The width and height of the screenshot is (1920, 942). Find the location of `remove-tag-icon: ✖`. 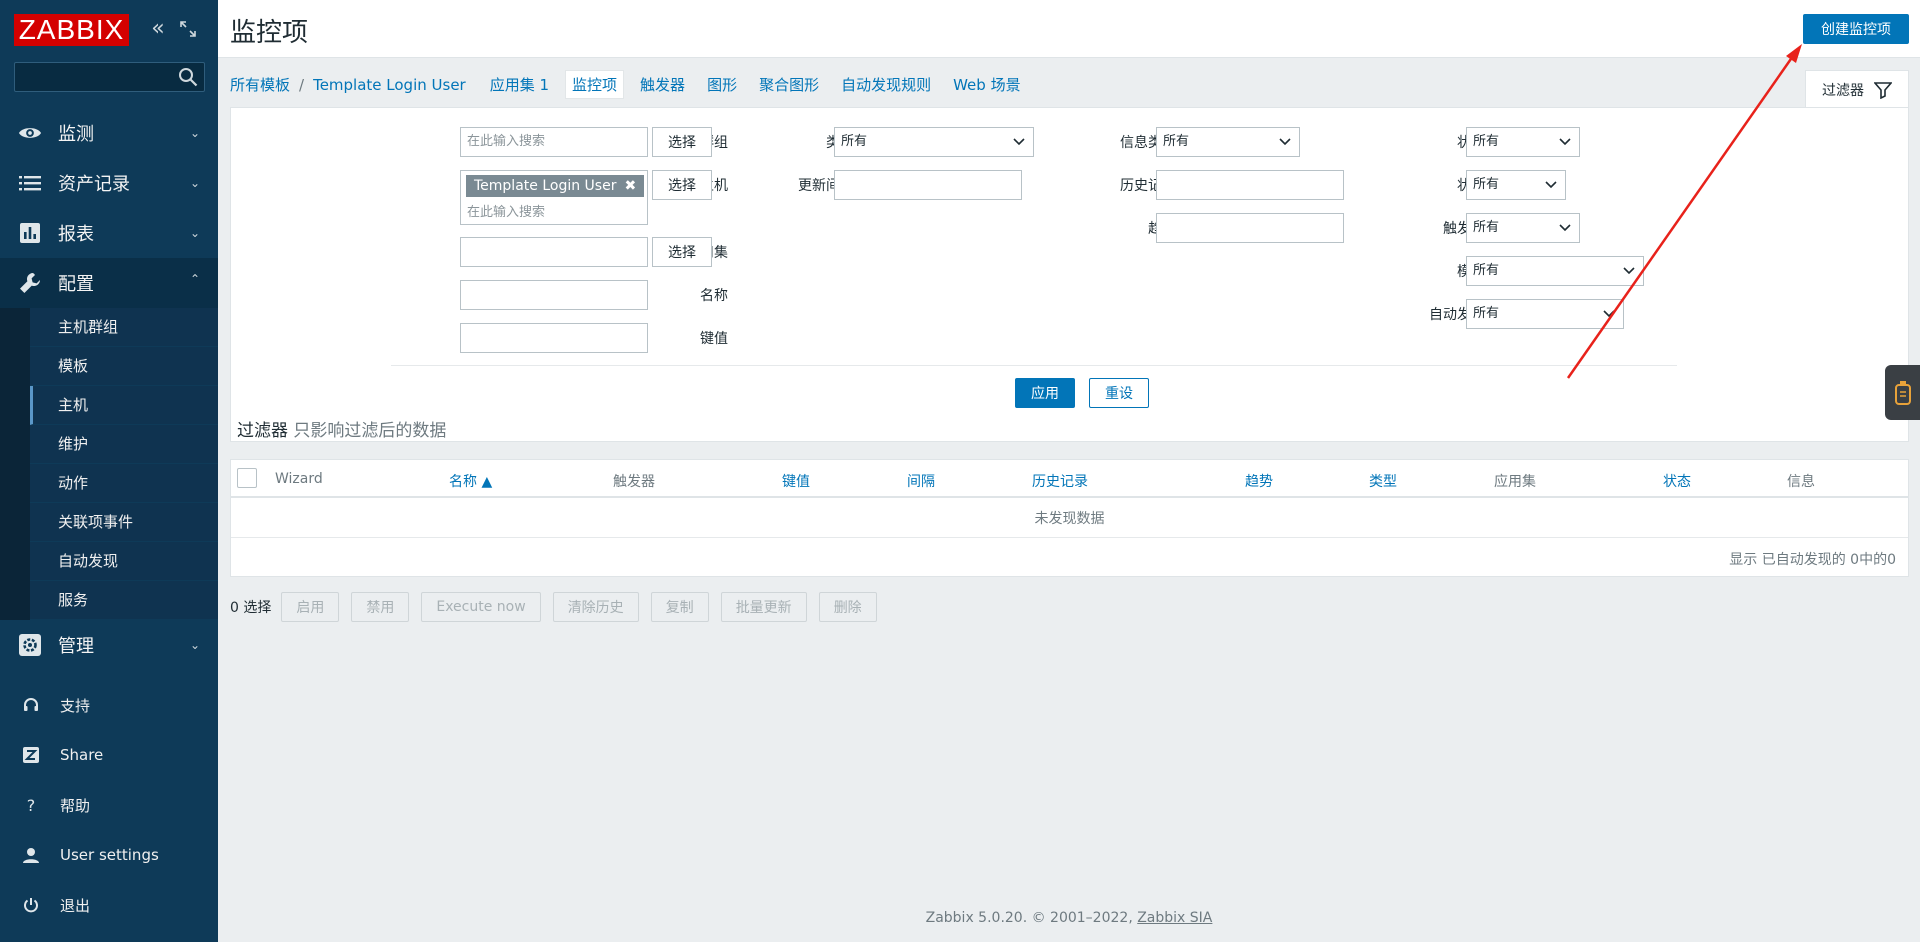

remove-tag-icon: ✖ is located at coordinates (630, 186).